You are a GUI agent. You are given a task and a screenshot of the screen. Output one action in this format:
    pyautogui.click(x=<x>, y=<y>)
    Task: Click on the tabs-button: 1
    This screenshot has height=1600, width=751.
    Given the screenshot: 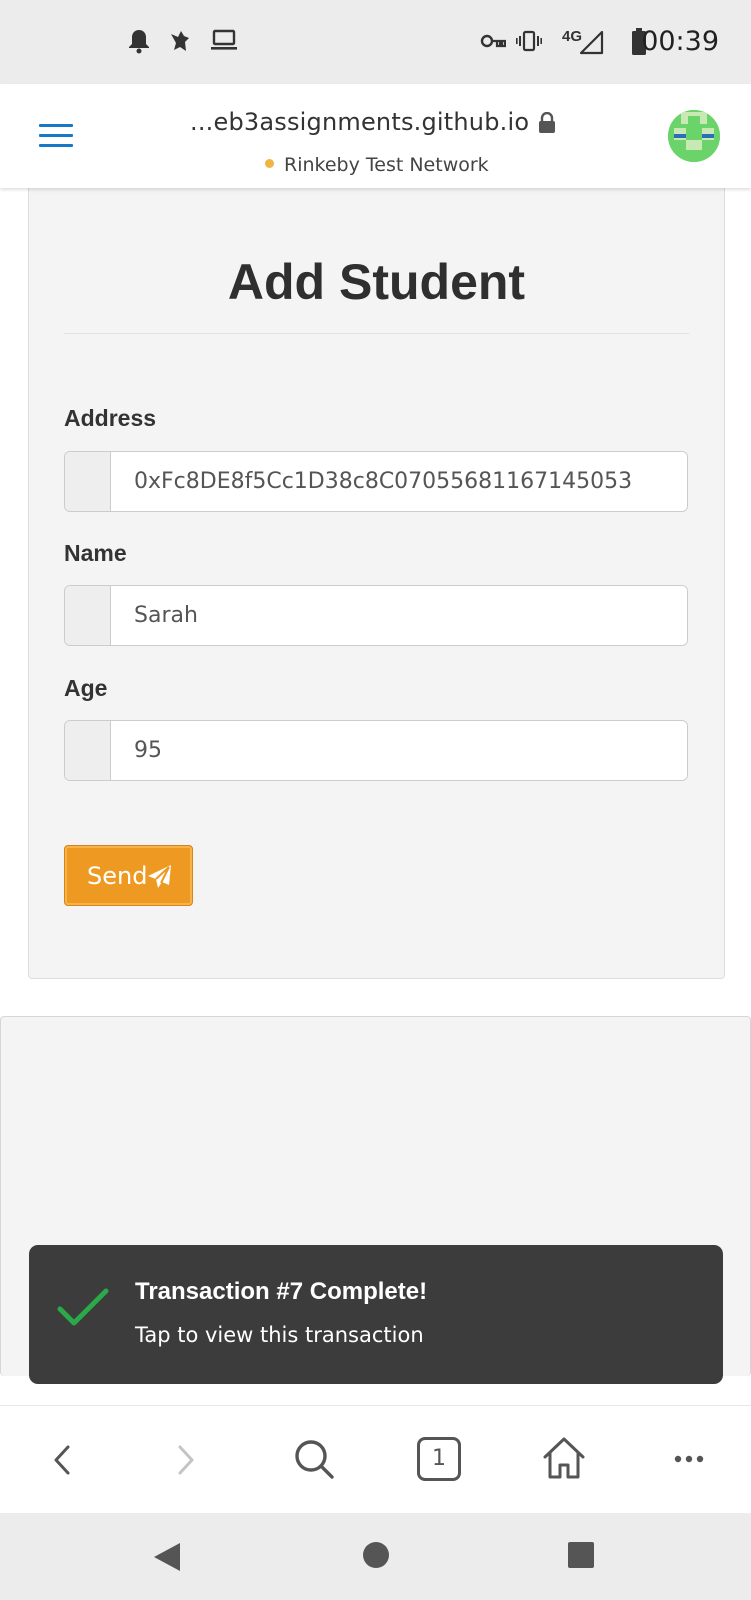 What is the action you would take?
    pyautogui.click(x=439, y=1459)
    